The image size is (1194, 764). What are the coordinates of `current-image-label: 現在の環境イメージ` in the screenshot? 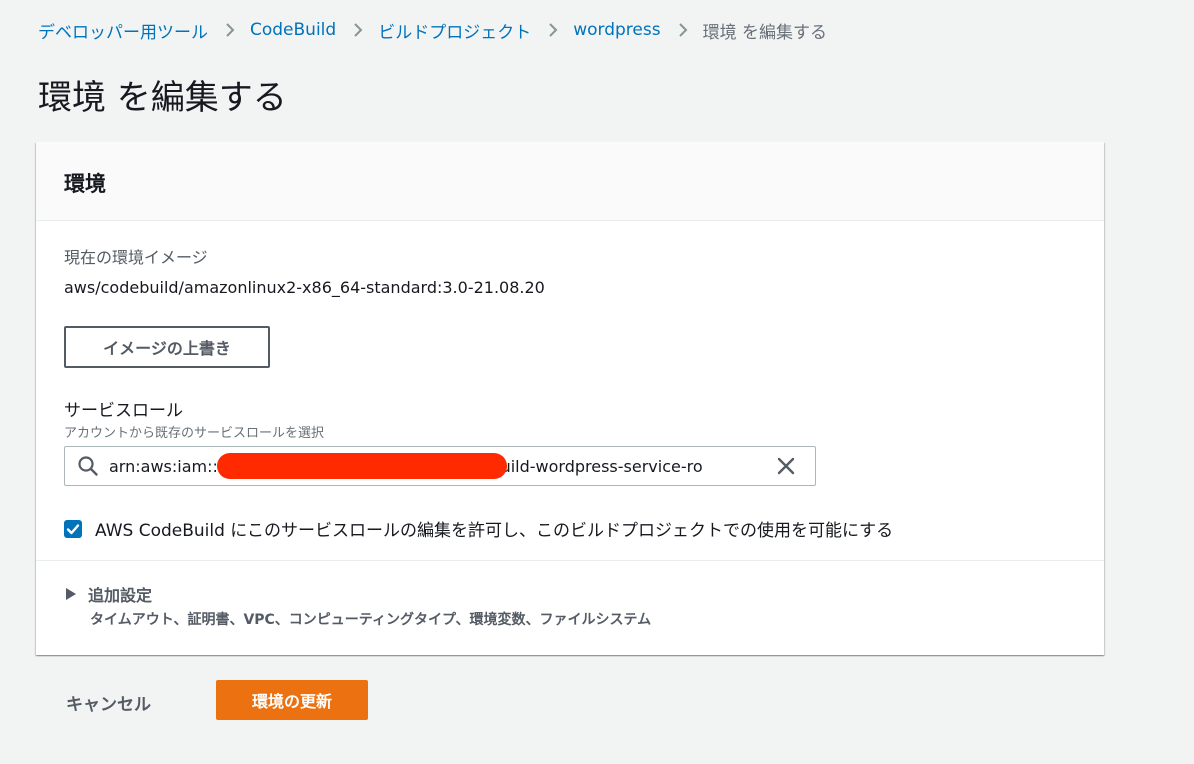 It's located at (136, 257).